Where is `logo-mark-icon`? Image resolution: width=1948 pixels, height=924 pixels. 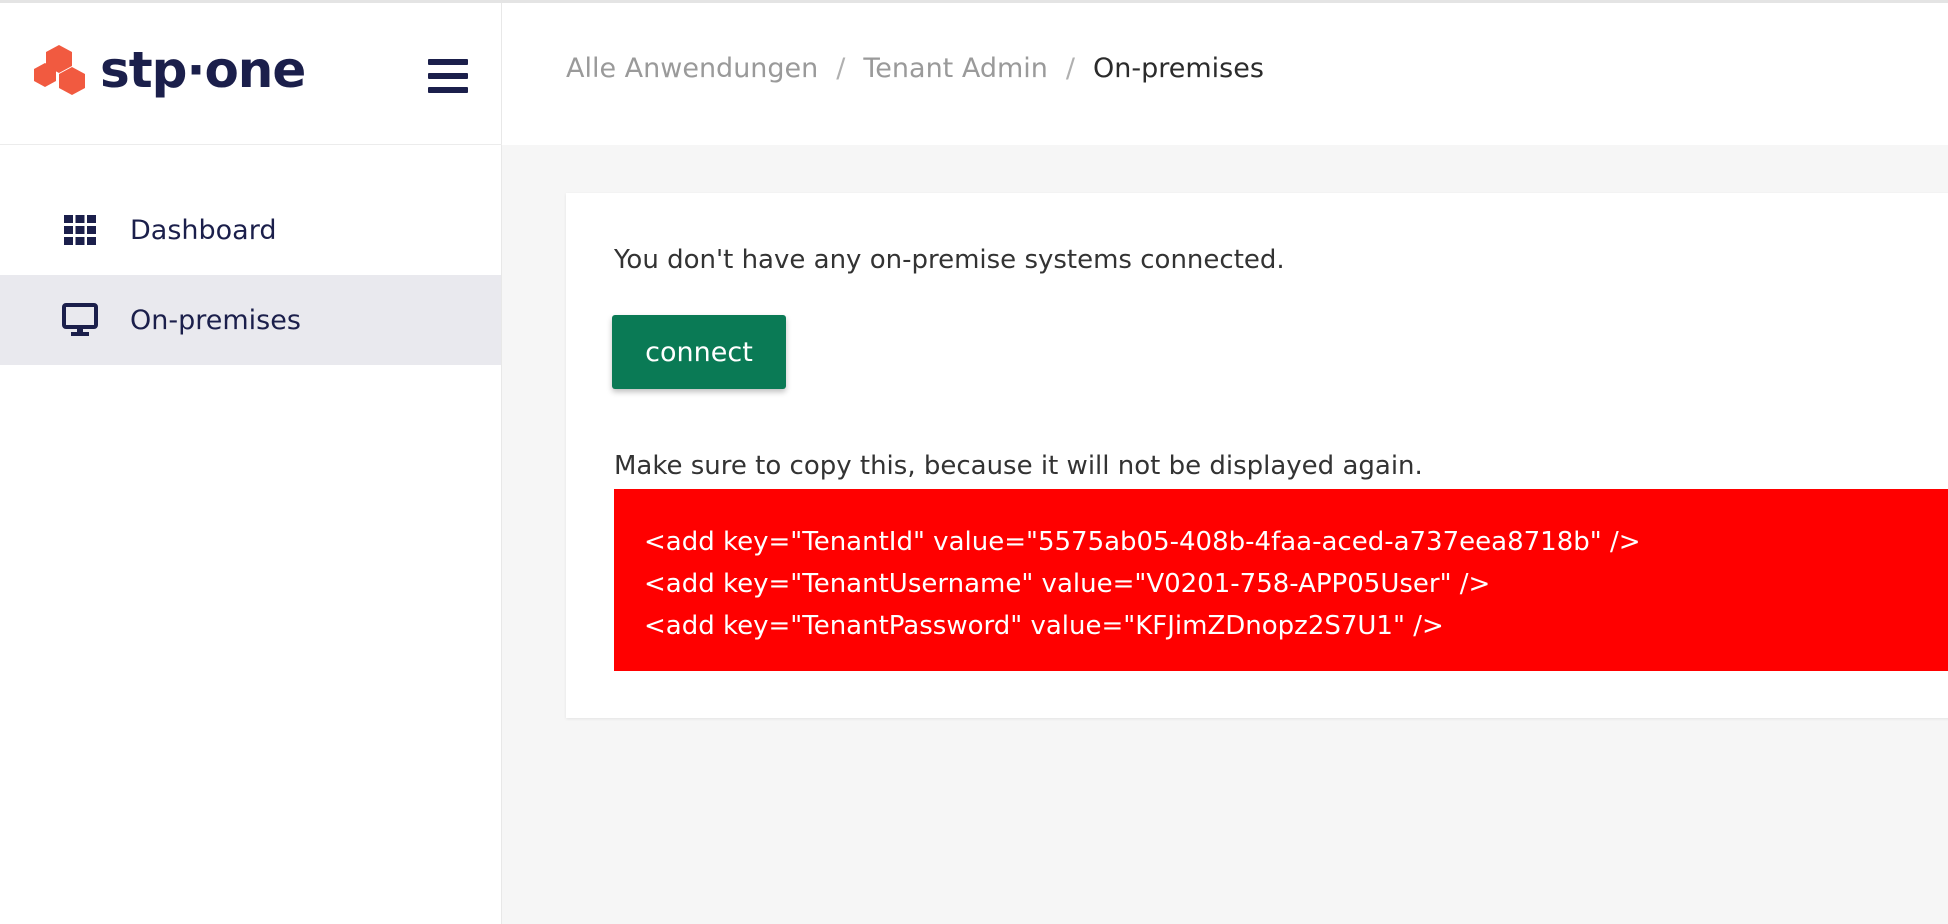 logo-mark-icon is located at coordinates (59, 70).